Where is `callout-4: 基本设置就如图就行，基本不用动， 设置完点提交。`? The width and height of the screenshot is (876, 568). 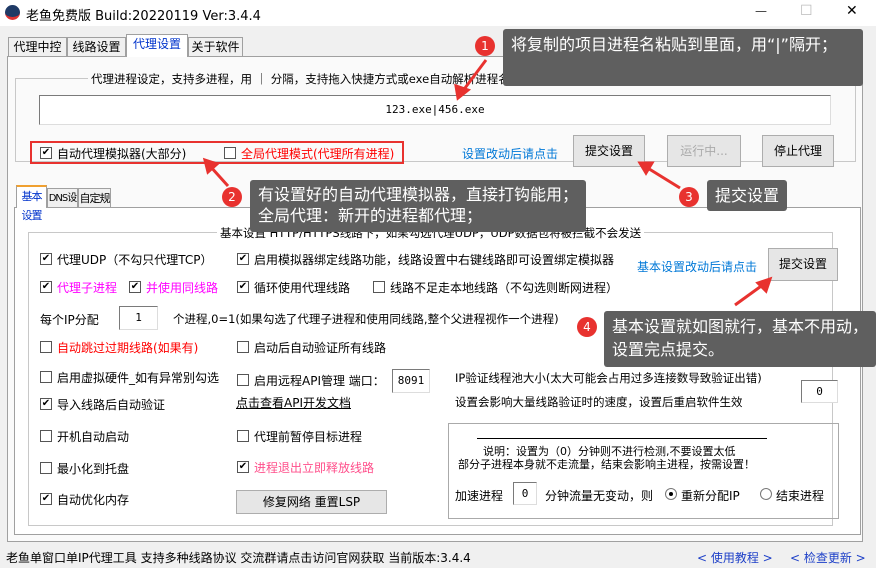
callout-4: 基本设置就如图就行，基本不用动， 设置完点提交。 is located at coordinates (740, 339).